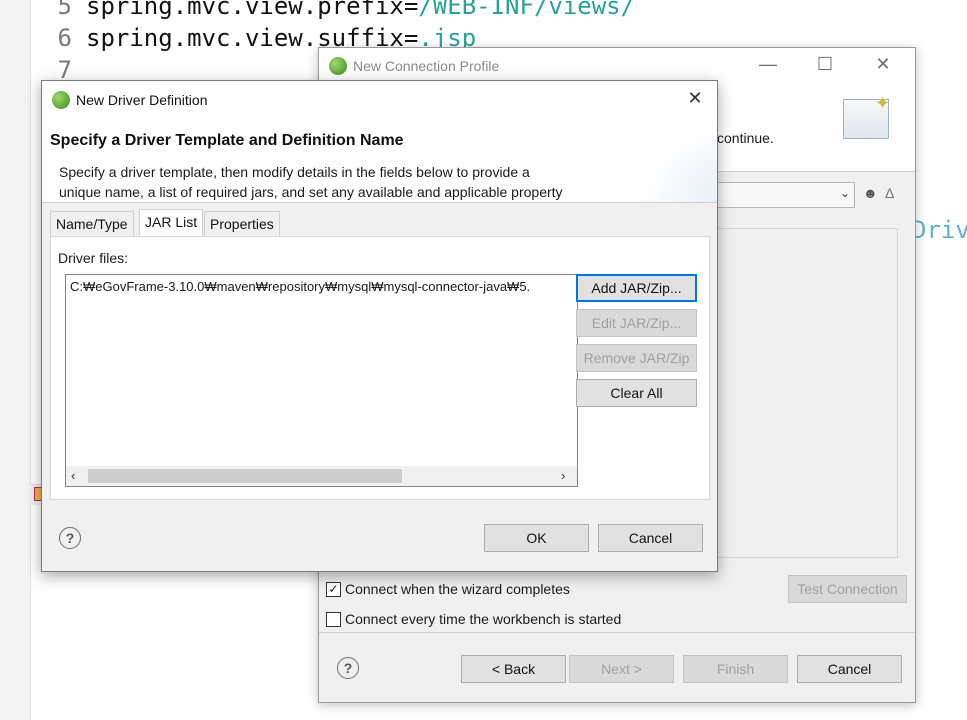 The width and height of the screenshot is (967, 720). I want to click on sparkle-icon: ✦, so click(883, 103).